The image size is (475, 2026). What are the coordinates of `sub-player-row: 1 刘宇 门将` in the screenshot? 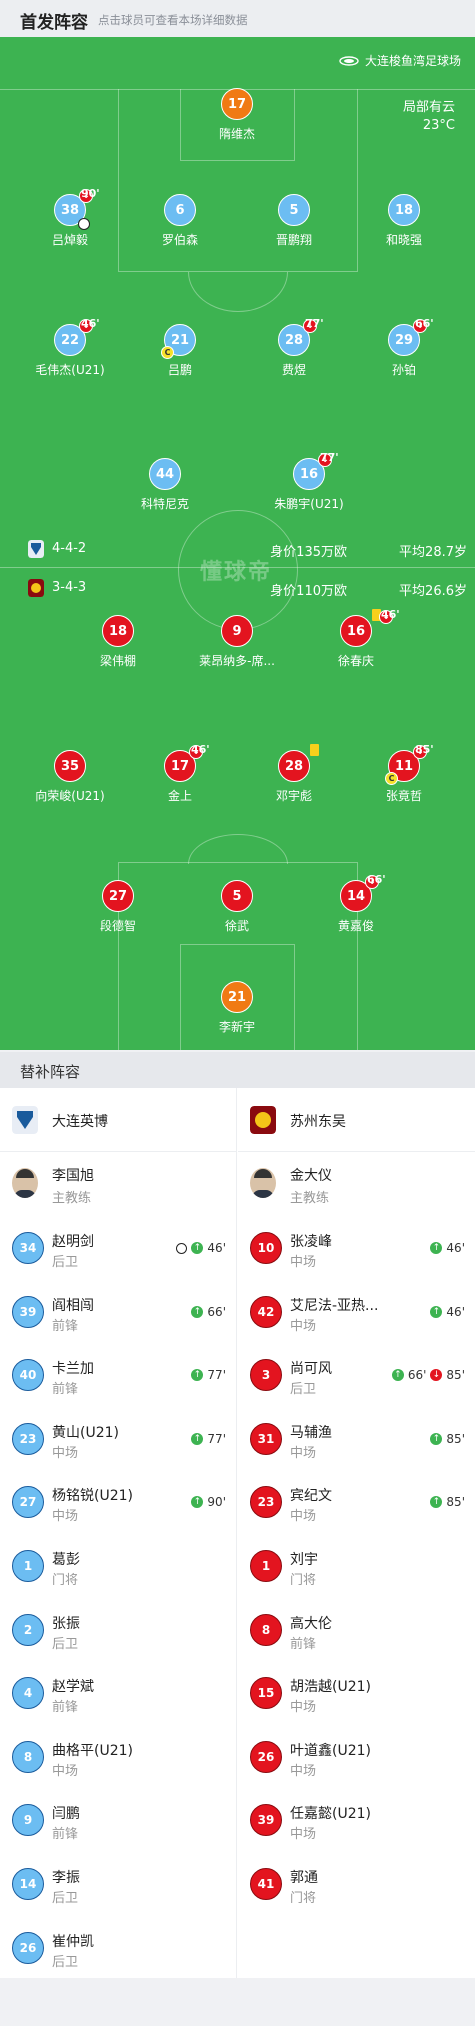 It's located at (356, 1566).